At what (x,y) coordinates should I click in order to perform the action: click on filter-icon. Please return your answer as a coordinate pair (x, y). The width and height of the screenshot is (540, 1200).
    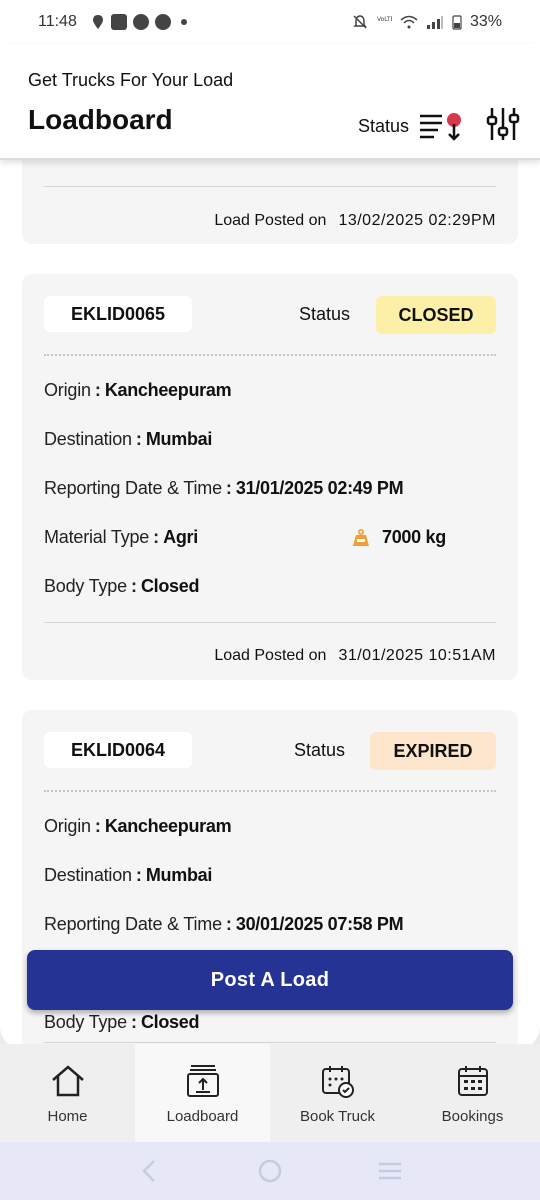
    Looking at the image, I should click on (503, 124).